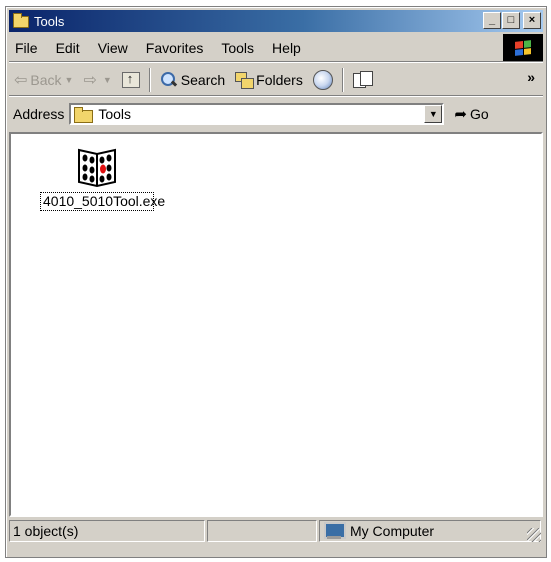  Describe the element at coordinates (532, 20) in the screenshot. I see `close-button: ×` at that location.